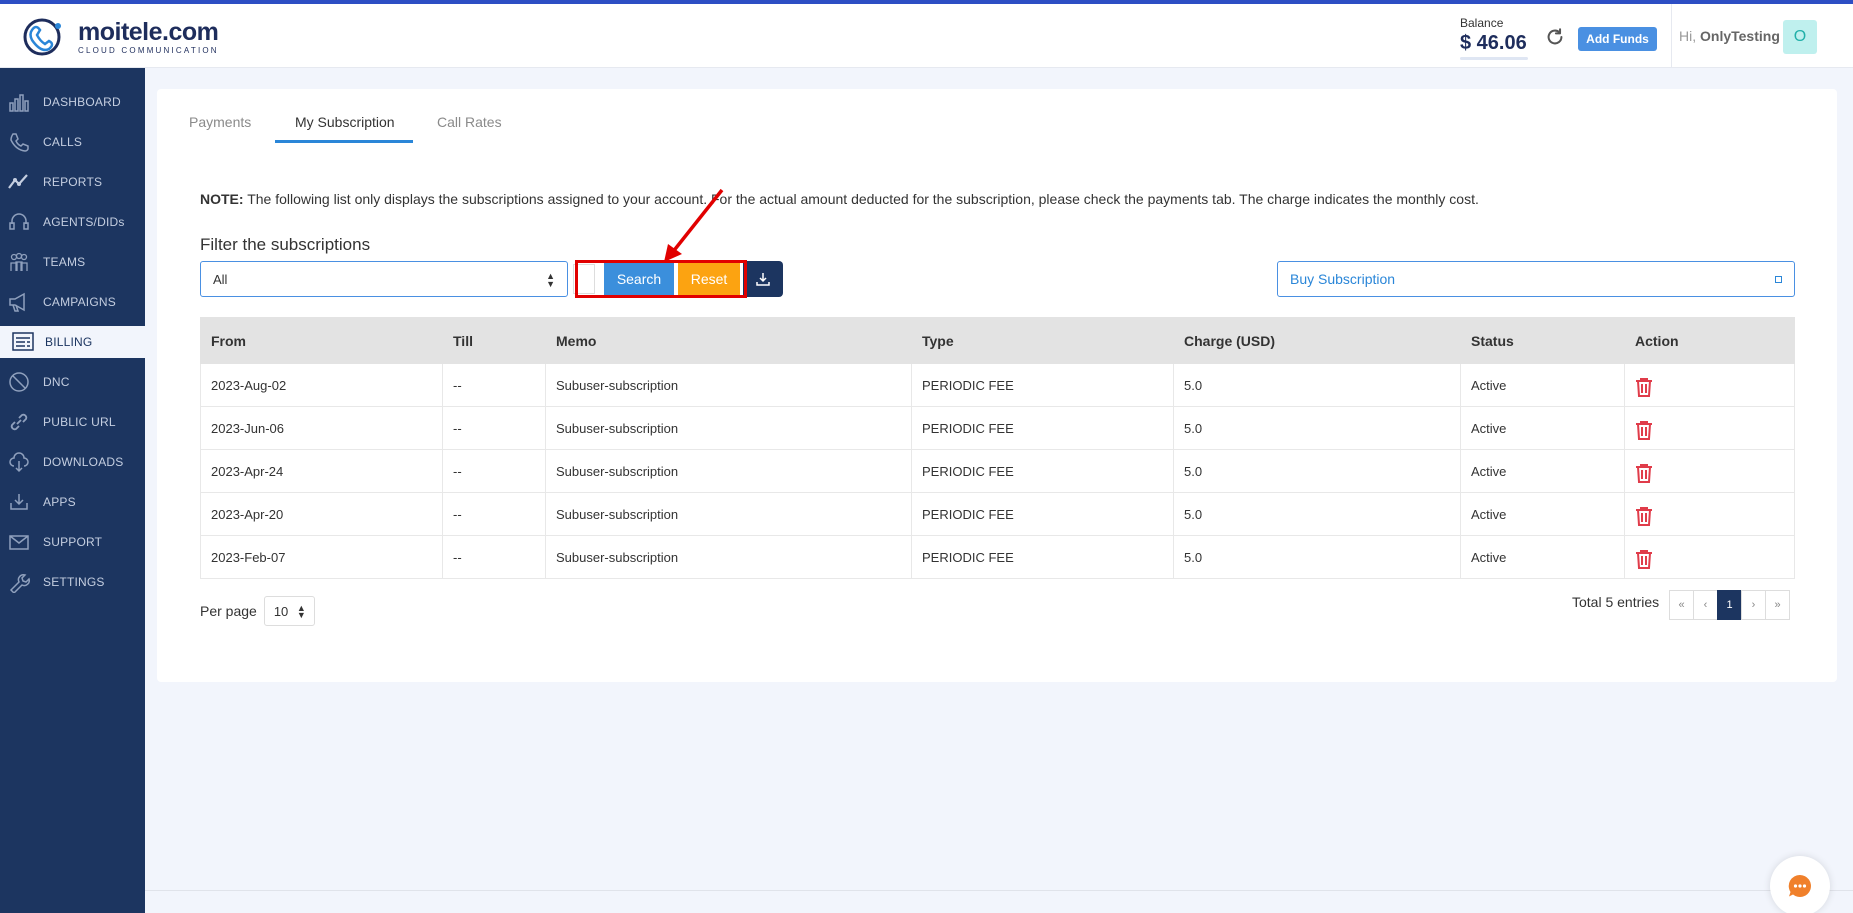  What do you see at coordinates (72, 262) in the screenshot?
I see `sidebar-item-teams: TEAMS` at bounding box center [72, 262].